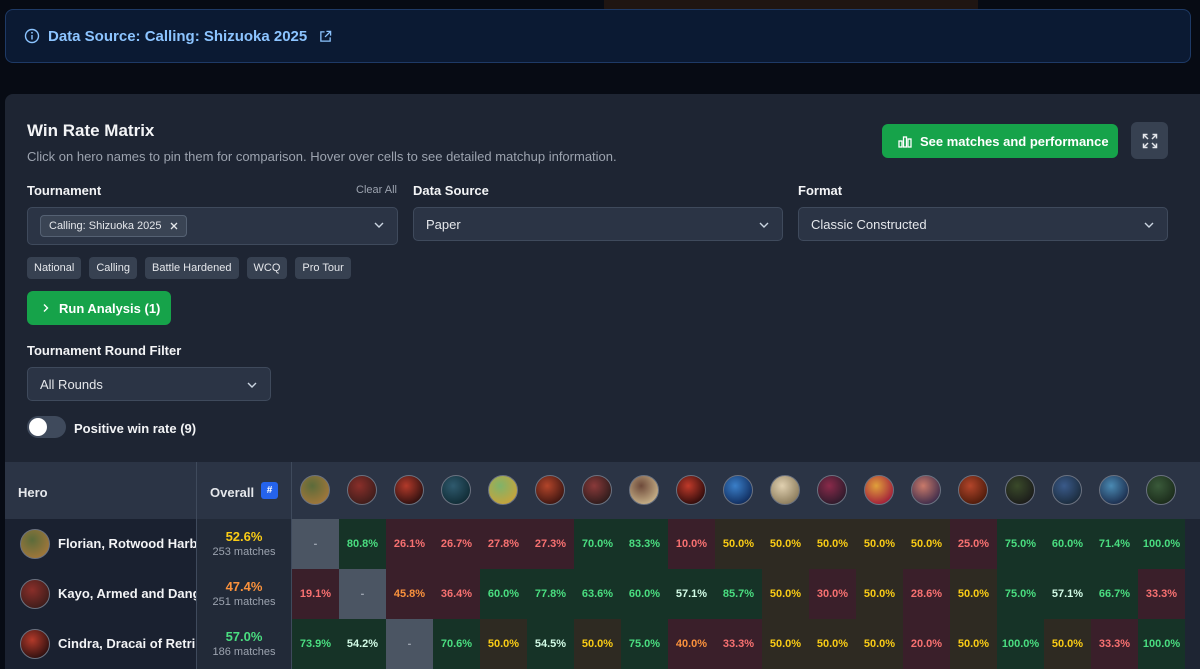 Image resolution: width=1200 pixels, height=669 pixels. What do you see at coordinates (1149, 140) in the screenshot?
I see `fullscreen-button` at bounding box center [1149, 140].